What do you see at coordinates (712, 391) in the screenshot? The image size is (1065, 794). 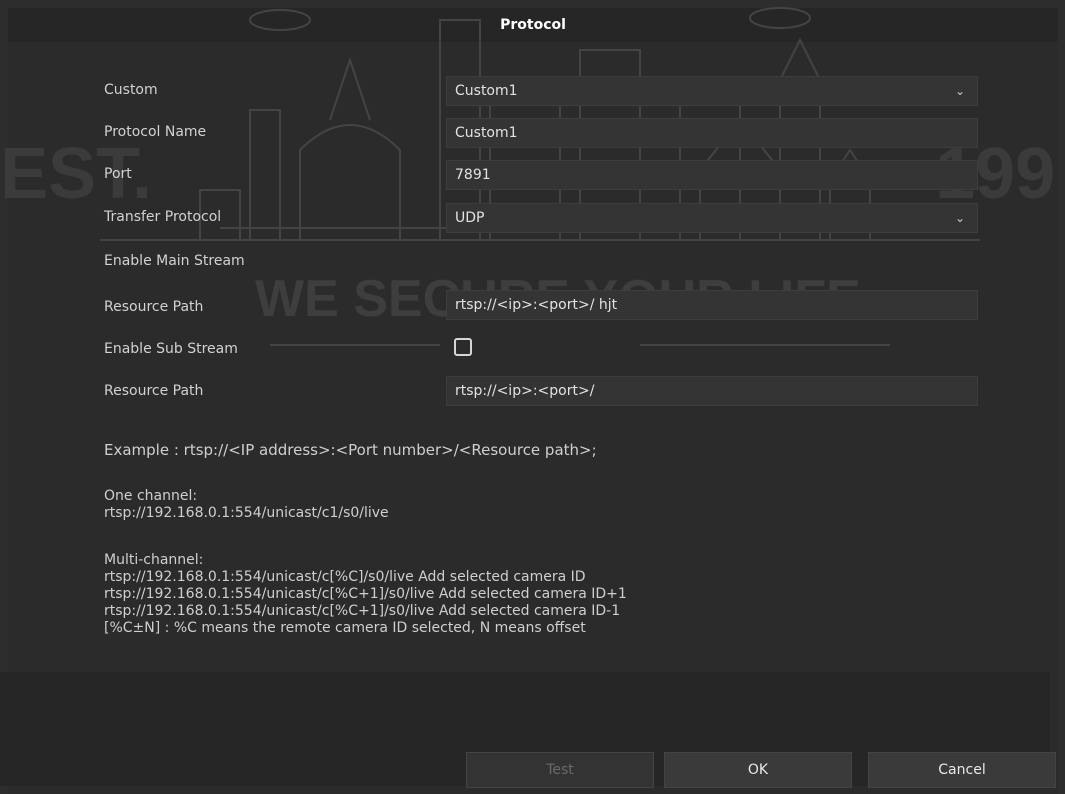 I see `sub-resource-path-input: rtsp://<ip>:<port>/` at bounding box center [712, 391].